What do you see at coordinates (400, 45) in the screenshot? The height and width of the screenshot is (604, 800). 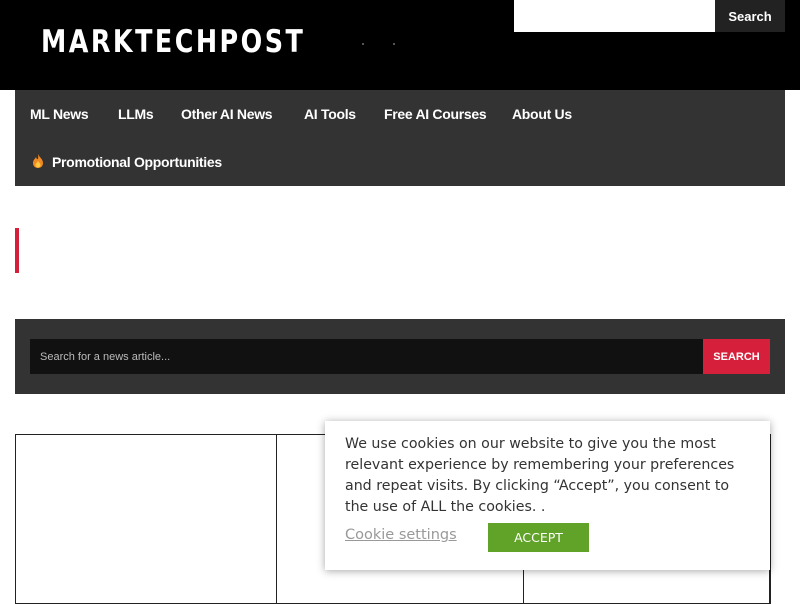 I see `site-header: MARKTECHPOST Search` at bounding box center [400, 45].